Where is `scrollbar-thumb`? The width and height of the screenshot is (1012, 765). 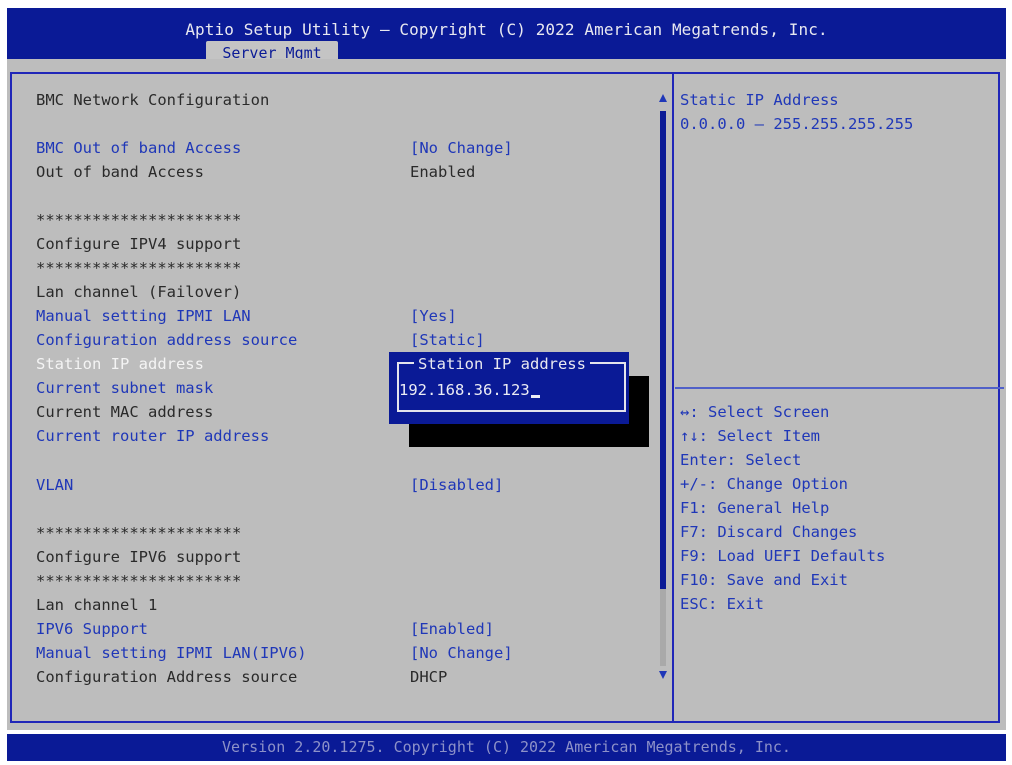
scrollbar-thumb is located at coordinates (663, 350).